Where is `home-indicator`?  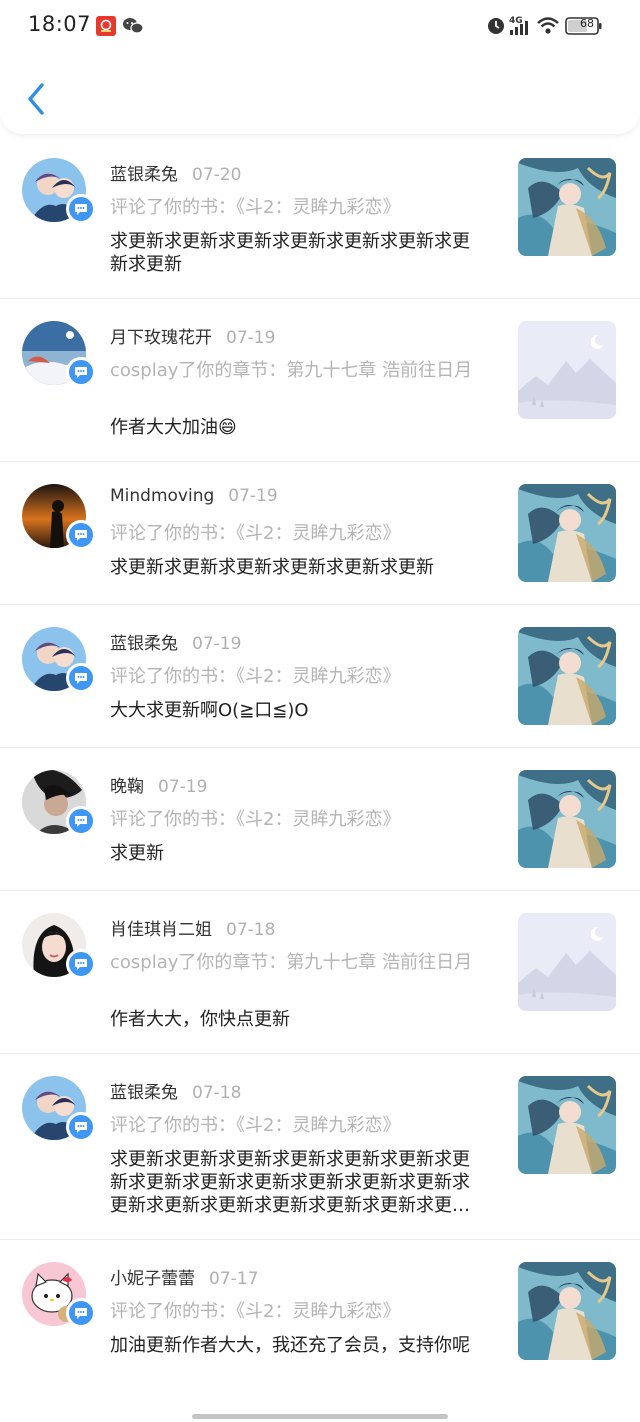 home-indicator is located at coordinates (320, 1416).